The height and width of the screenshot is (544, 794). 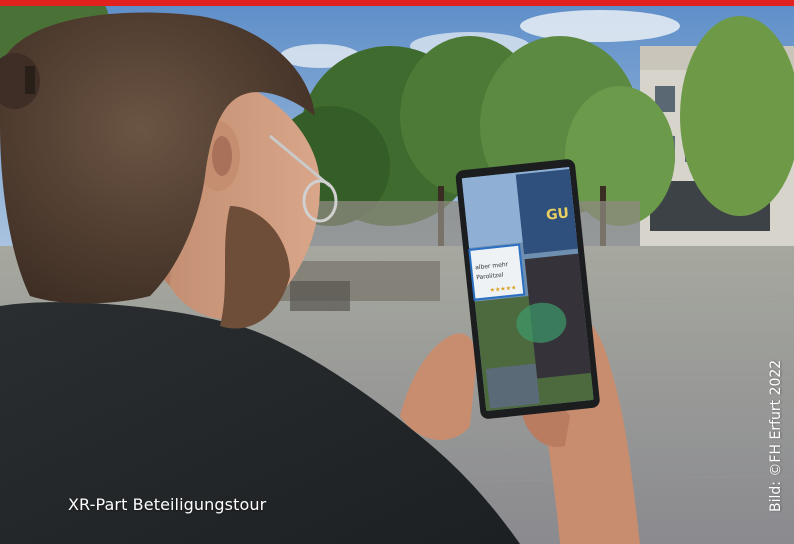 What do you see at coordinates (557, 214) in the screenshot?
I see `tablet-sign-text: GU` at bounding box center [557, 214].